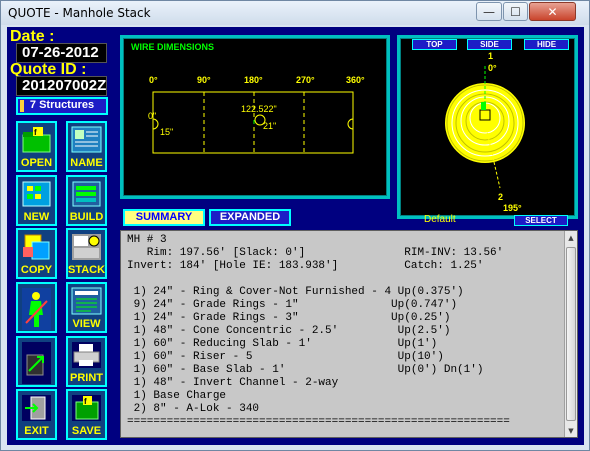  I want to click on exit-label: EXIT, so click(36, 431).